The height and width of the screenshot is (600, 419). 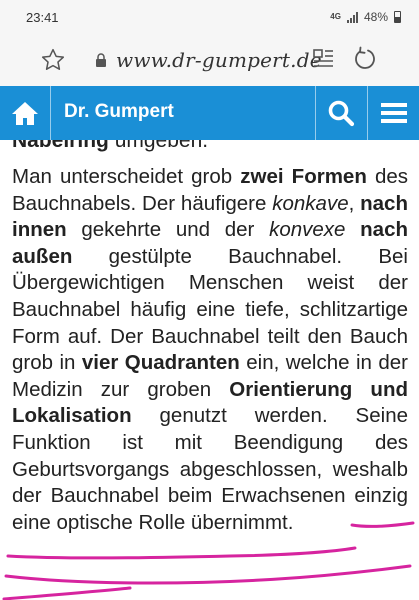 I want to click on hamburger-menu-icon, so click(x=393, y=113).